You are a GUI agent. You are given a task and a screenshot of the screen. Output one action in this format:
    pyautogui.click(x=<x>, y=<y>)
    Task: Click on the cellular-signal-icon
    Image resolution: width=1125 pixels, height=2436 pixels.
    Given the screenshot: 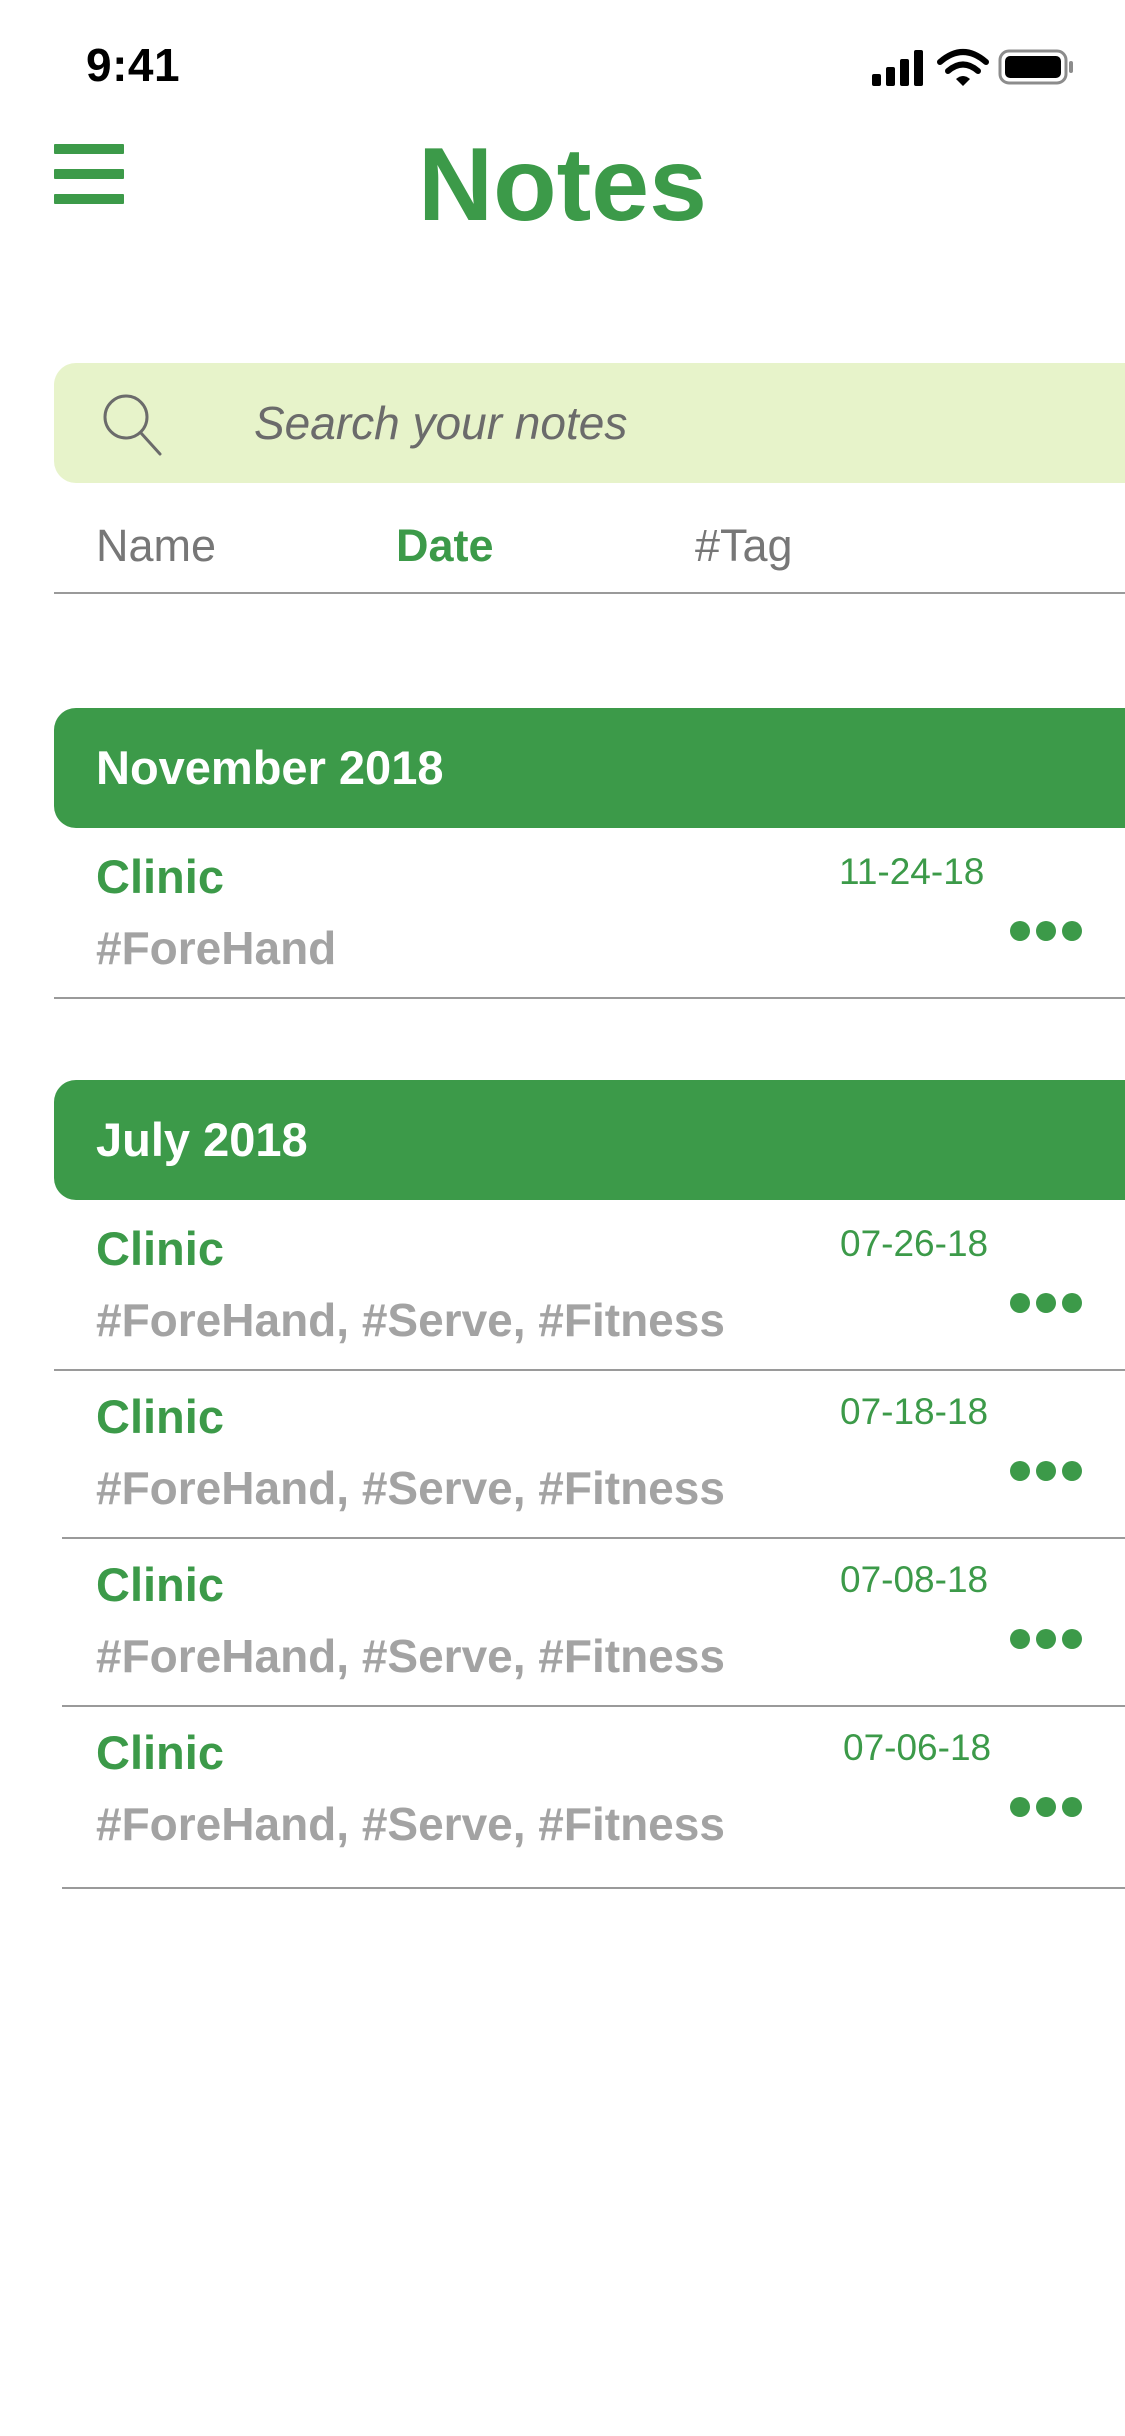 What is the action you would take?
    pyautogui.click(x=897, y=68)
    